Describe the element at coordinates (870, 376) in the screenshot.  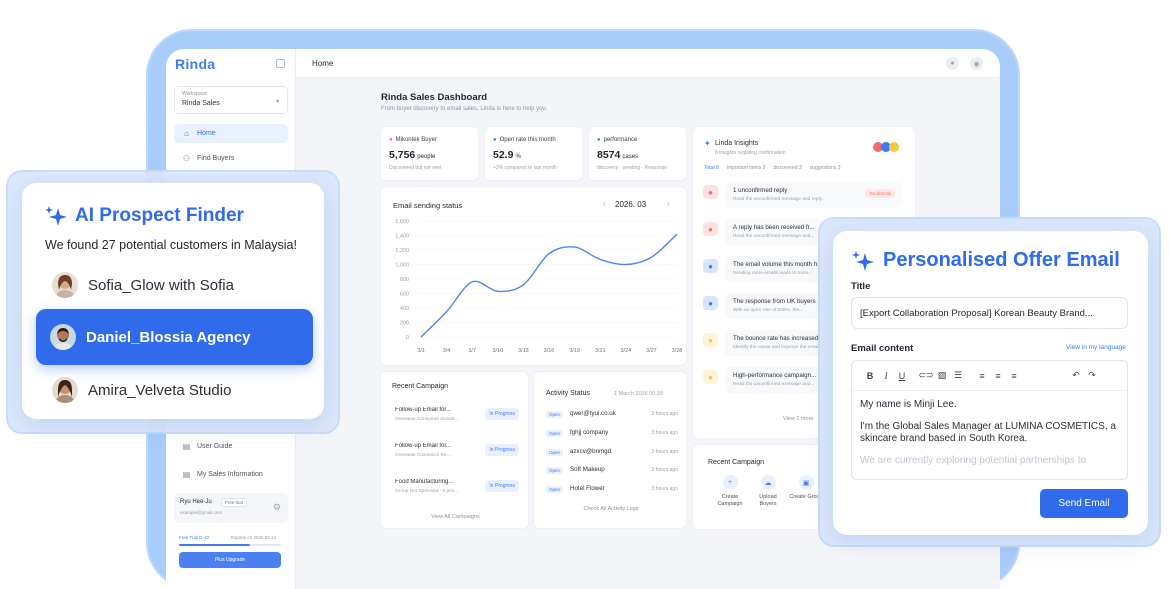
I see `bold-icon: B` at that location.